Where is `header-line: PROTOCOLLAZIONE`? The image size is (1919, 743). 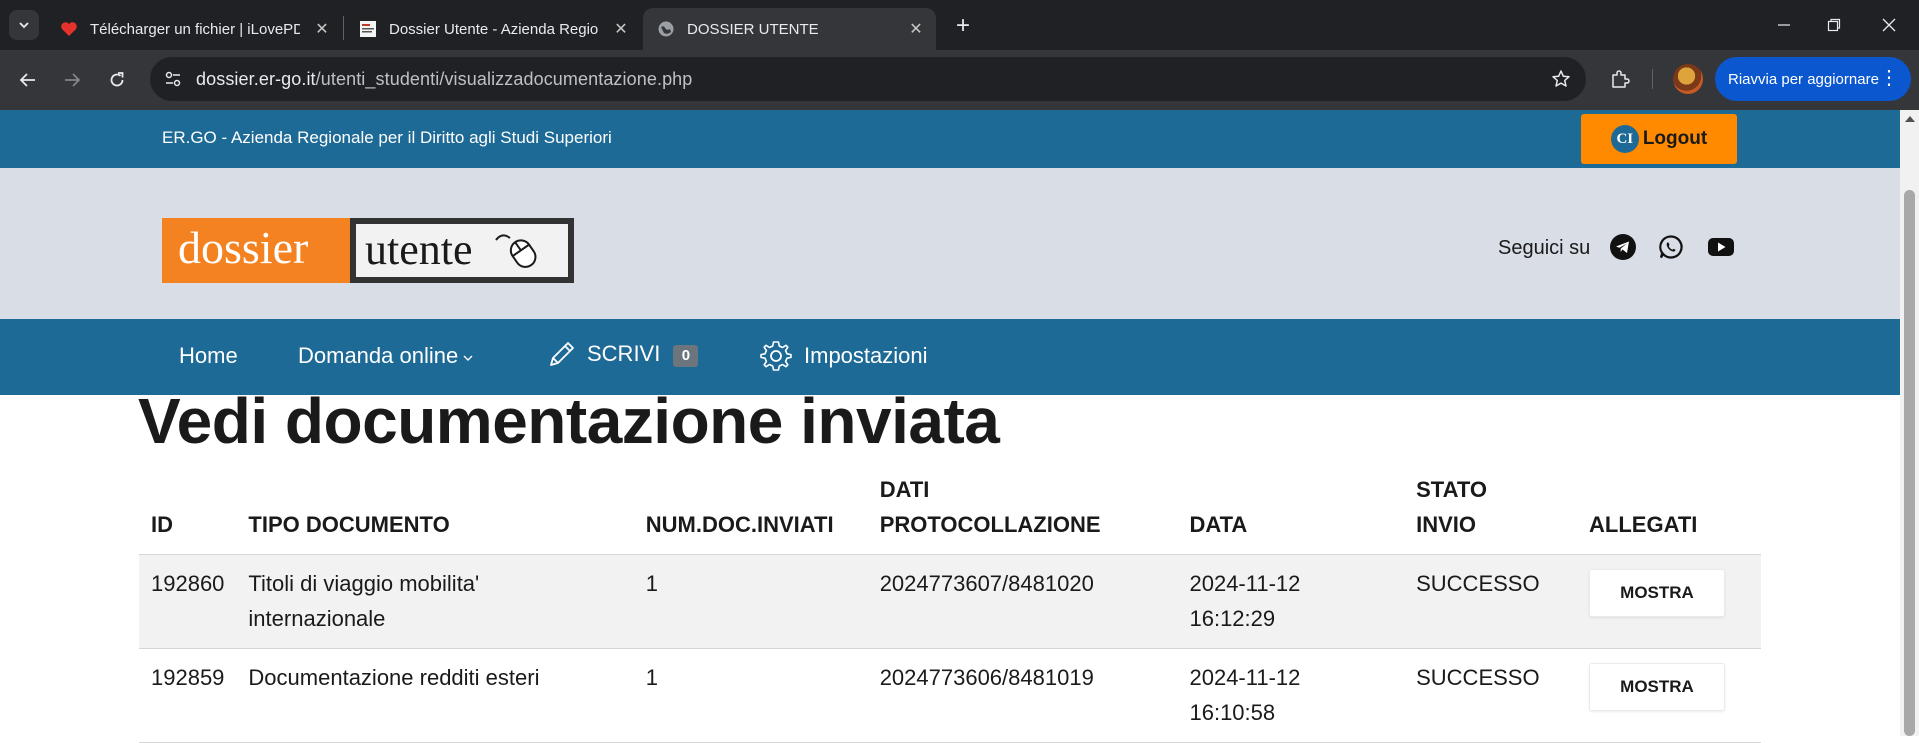
header-line: PROTOCOLLAZIONE is located at coordinates (990, 524).